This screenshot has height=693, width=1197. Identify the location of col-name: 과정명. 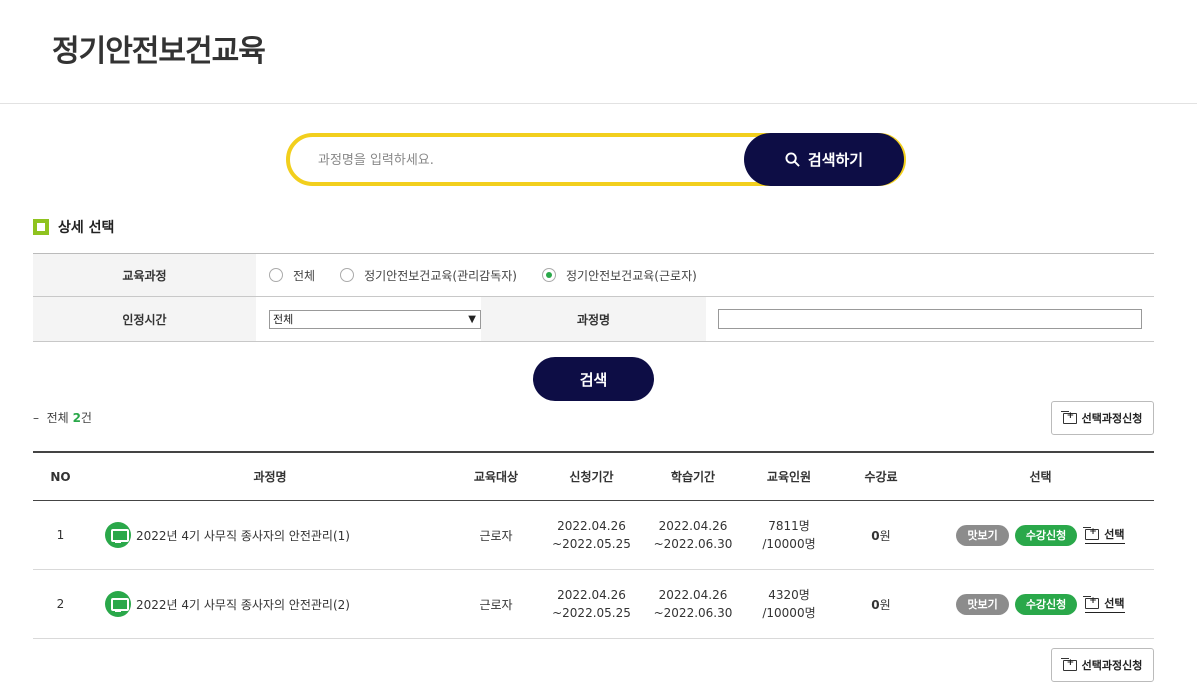
(270, 477).